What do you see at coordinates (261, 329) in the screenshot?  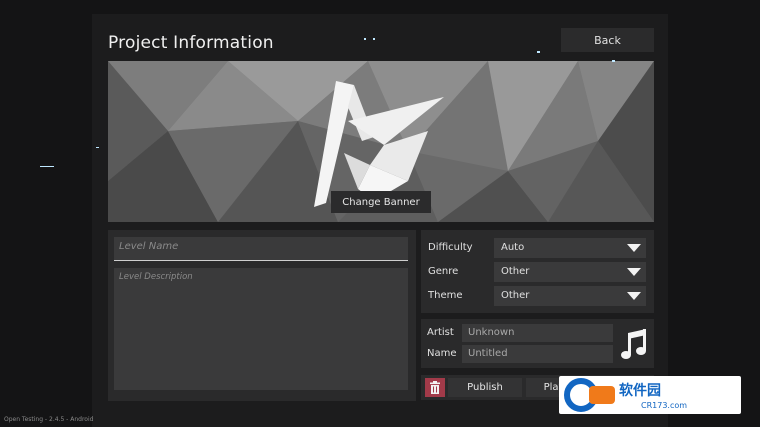 I see `level-description-input: Level Description` at bounding box center [261, 329].